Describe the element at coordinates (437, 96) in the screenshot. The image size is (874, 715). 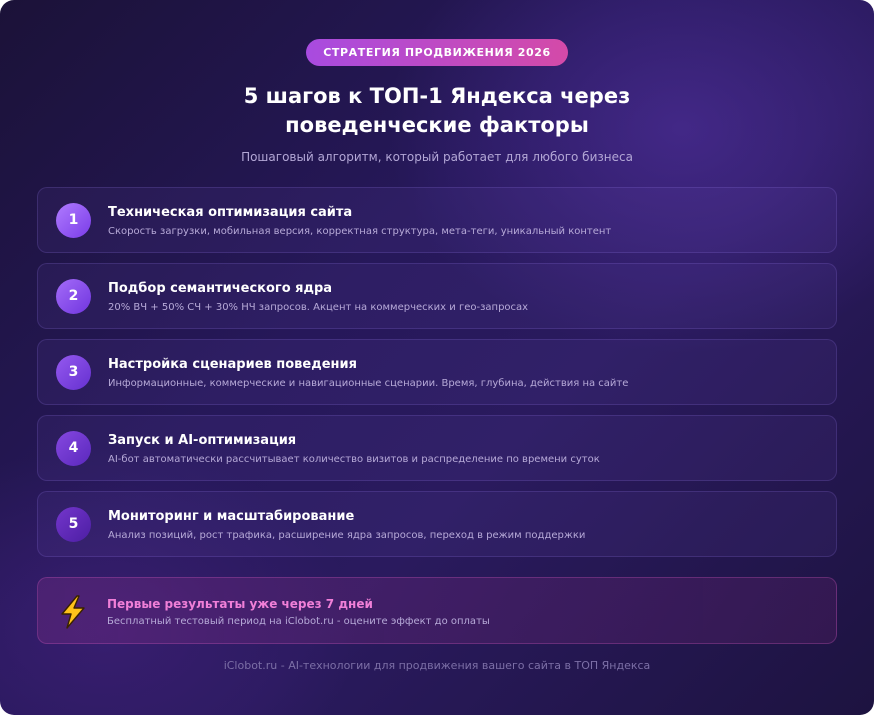
I see `page-title-line-1: 5 шагов к ТОП-1 Яндекса через` at that location.